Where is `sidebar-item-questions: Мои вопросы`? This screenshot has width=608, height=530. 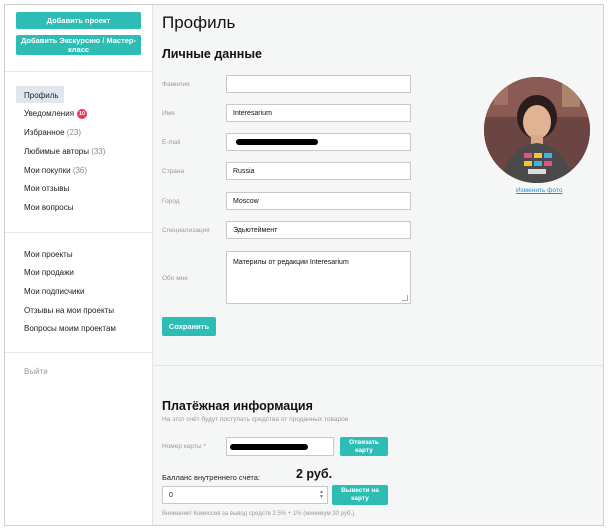
sidebar-item-questions: Мои вопросы is located at coordinates (48, 207).